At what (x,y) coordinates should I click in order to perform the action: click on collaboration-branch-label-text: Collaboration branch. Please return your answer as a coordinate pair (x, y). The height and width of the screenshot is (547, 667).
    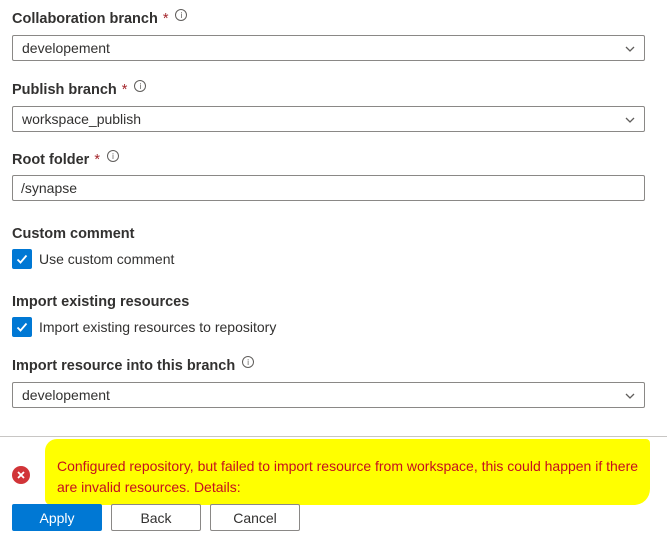
    Looking at the image, I should click on (85, 19).